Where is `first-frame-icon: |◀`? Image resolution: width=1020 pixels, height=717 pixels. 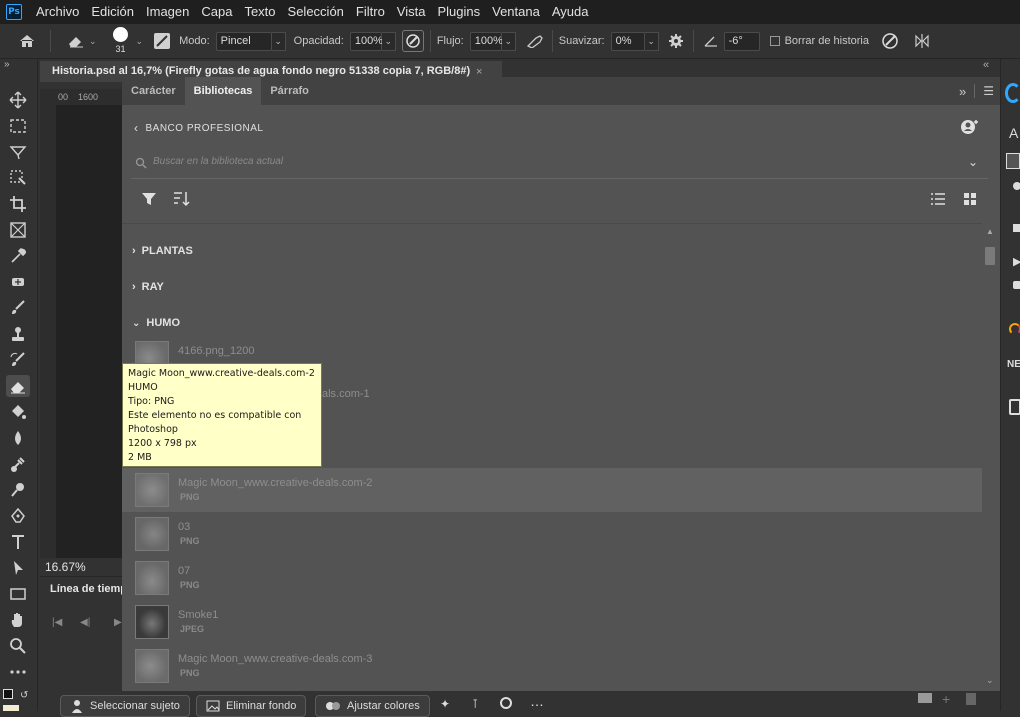
first-frame-icon: |◀ is located at coordinates (57, 622).